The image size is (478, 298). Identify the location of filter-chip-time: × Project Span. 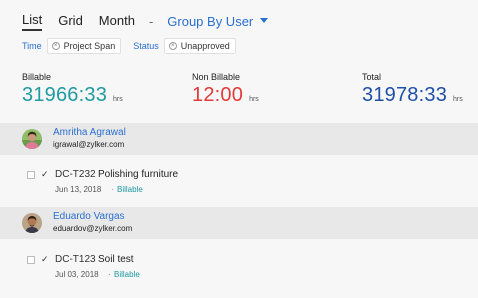
(84, 46).